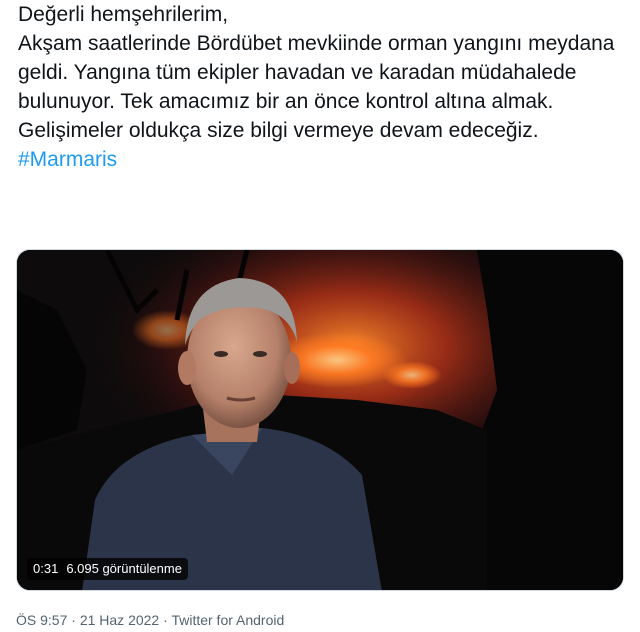  Describe the element at coordinates (123, 14) in the screenshot. I see `tweet-greeting: Değerli hemşehrilerim,` at that location.